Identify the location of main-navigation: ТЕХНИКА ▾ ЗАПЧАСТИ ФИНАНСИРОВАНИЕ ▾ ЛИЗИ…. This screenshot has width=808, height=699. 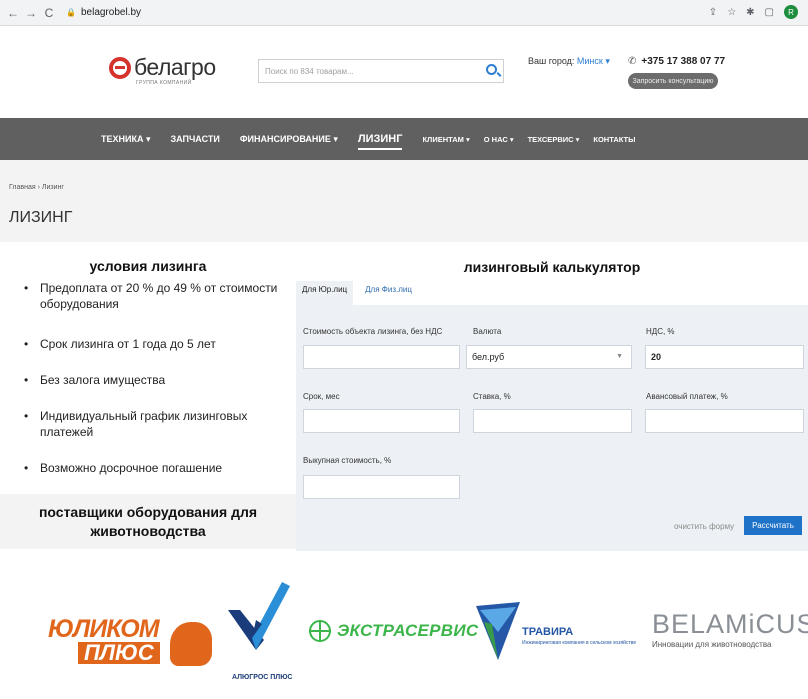
(404, 139).